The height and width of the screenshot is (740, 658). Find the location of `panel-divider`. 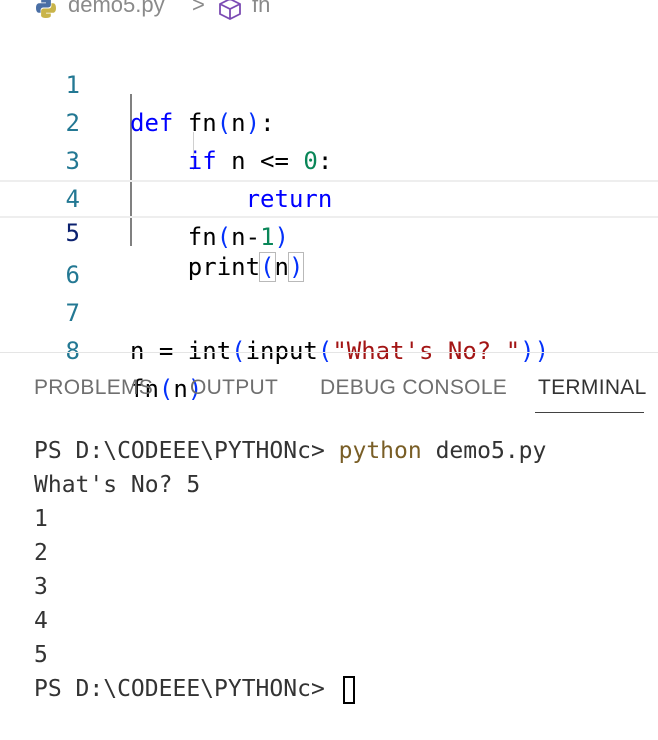

panel-divider is located at coordinates (329, 352).